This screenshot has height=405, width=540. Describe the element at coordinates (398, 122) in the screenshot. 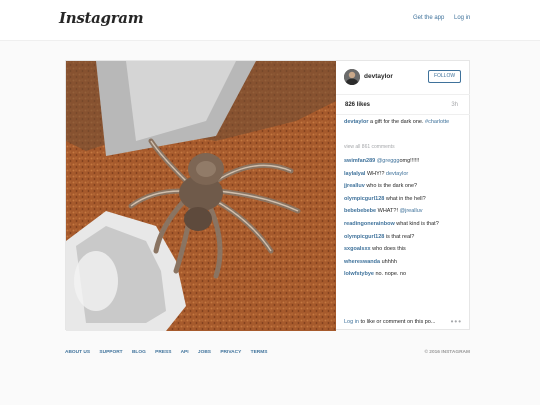

I see `caption-text: a gift for the dark one.` at that location.